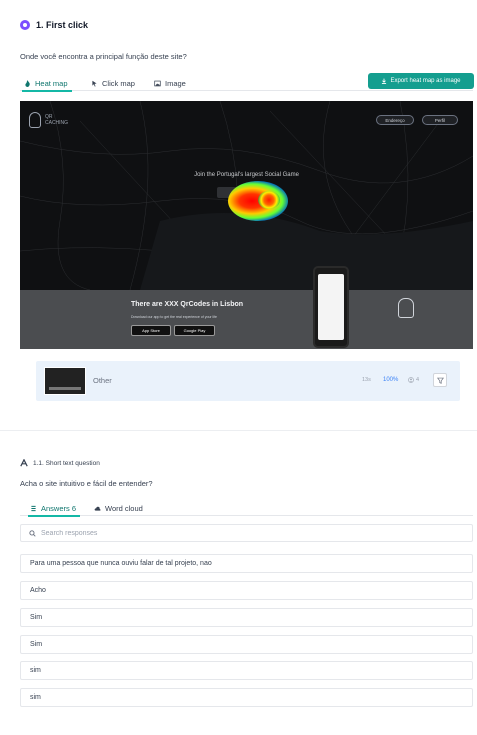 This screenshot has width=477, height=735. Describe the element at coordinates (94, 83) in the screenshot. I see `pointer-icon` at that location.